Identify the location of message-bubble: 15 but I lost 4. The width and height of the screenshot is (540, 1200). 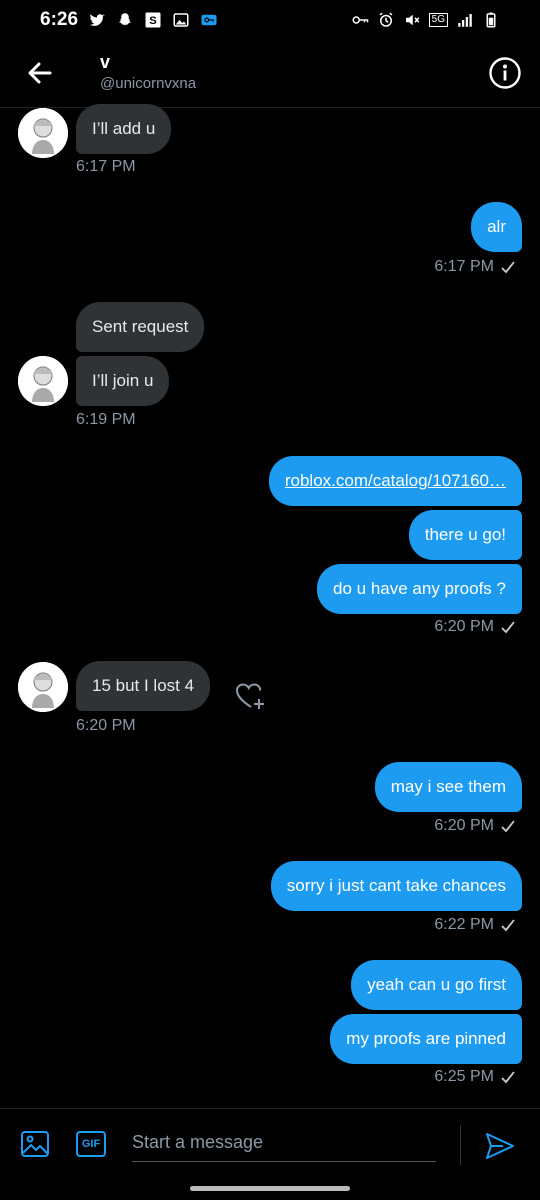
(143, 686).